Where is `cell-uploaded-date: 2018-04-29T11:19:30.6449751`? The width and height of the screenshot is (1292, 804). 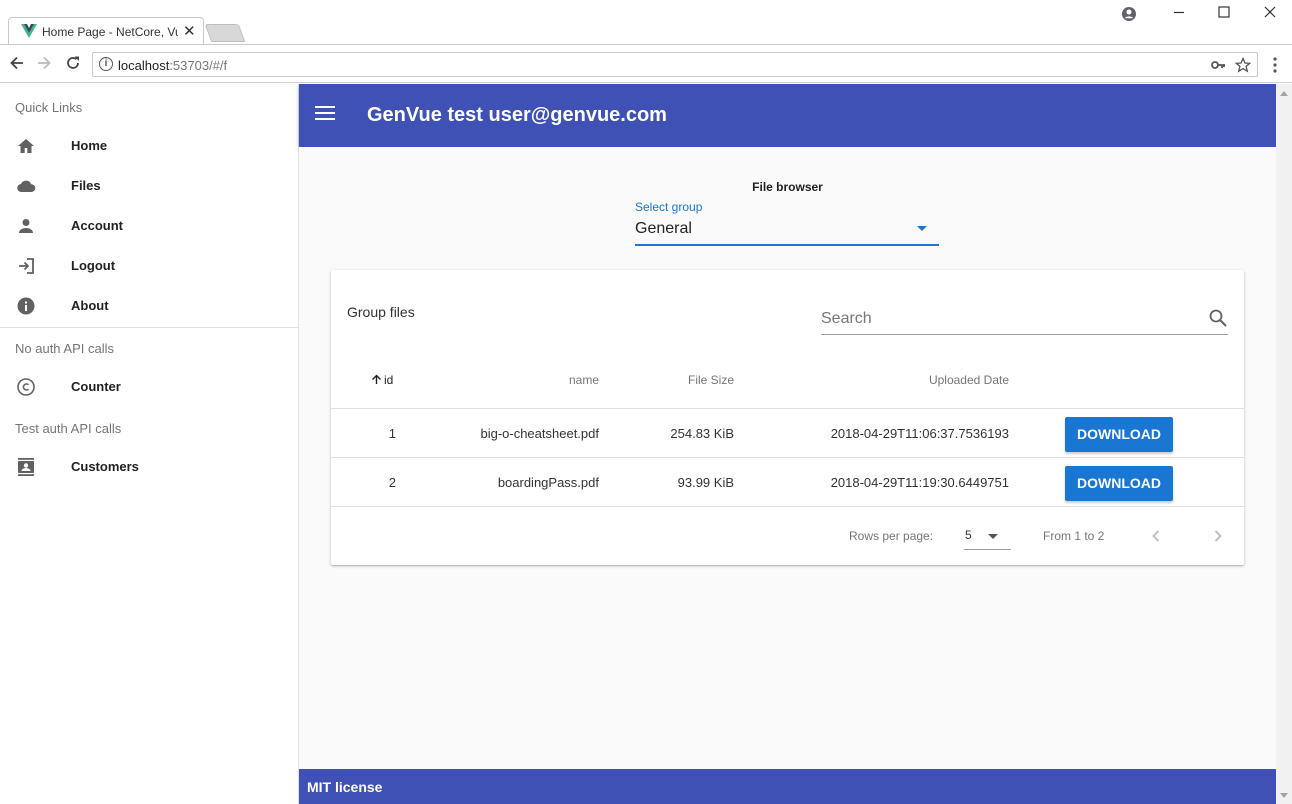 cell-uploaded-date: 2018-04-29T11:19:30.6449751 is located at coordinates (919, 482).